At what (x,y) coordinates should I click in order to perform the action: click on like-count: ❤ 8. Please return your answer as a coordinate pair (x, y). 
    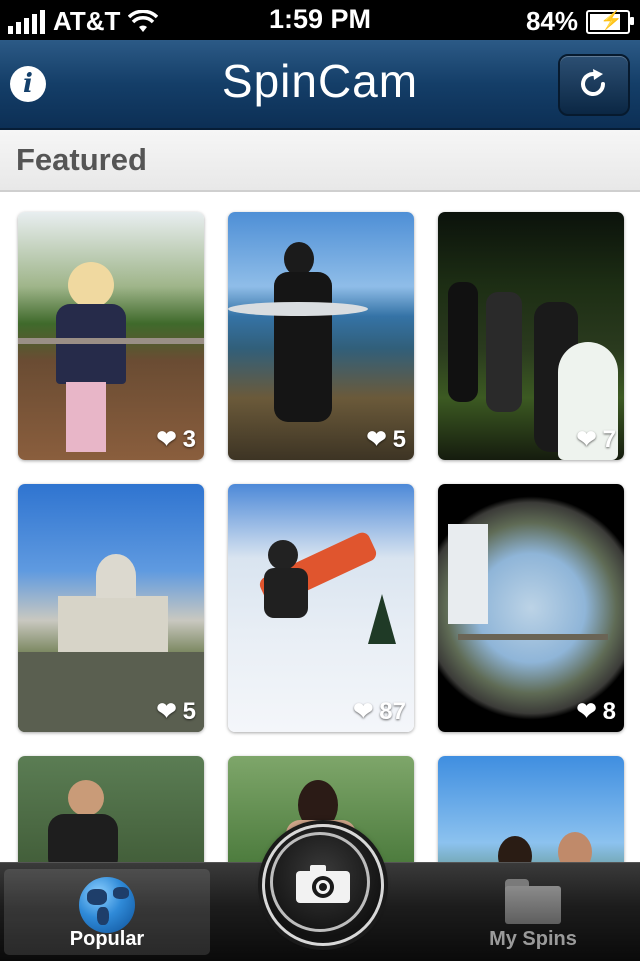
    Looking at the image, I should click on (596, 711).